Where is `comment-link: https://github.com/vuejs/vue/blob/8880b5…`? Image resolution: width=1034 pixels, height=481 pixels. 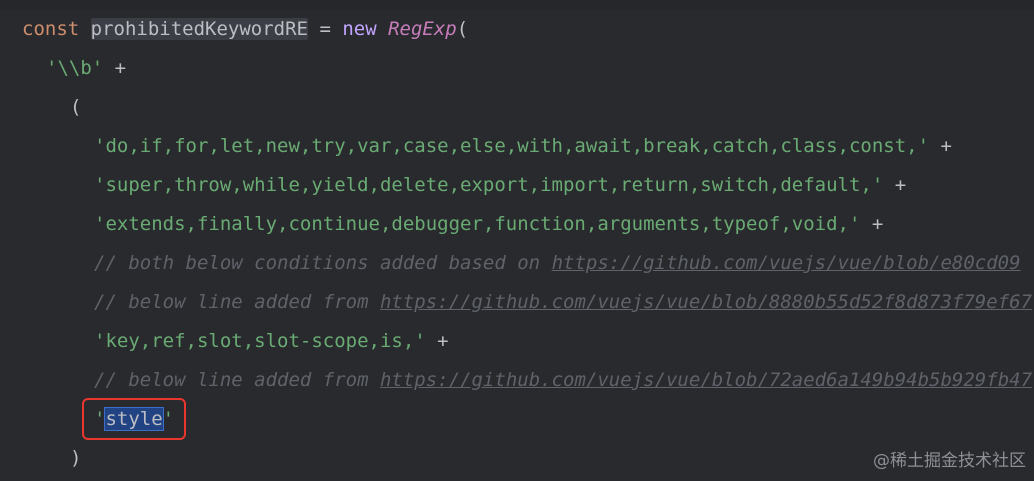
comment-link: https://github.com/vuejs/vue/blob/8880b5… is located at coordinates (706, 302).